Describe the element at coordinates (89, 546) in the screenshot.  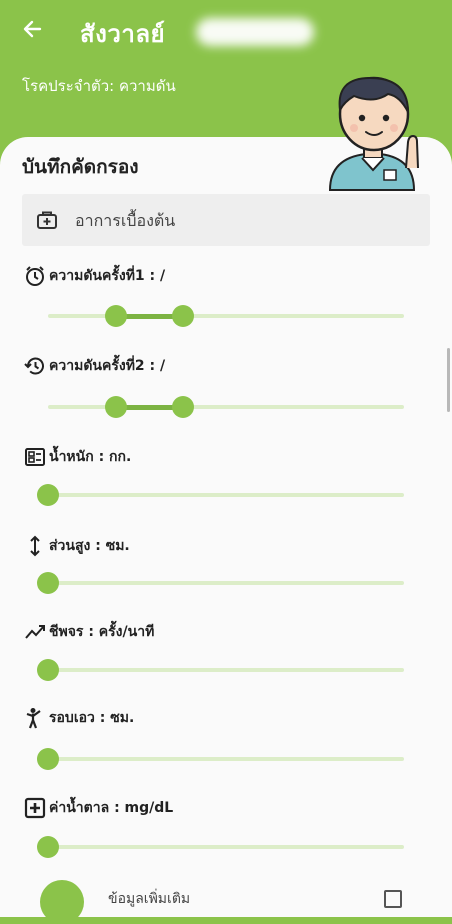
I see `height-text: ส่วนสูง : ซม.` at that location.